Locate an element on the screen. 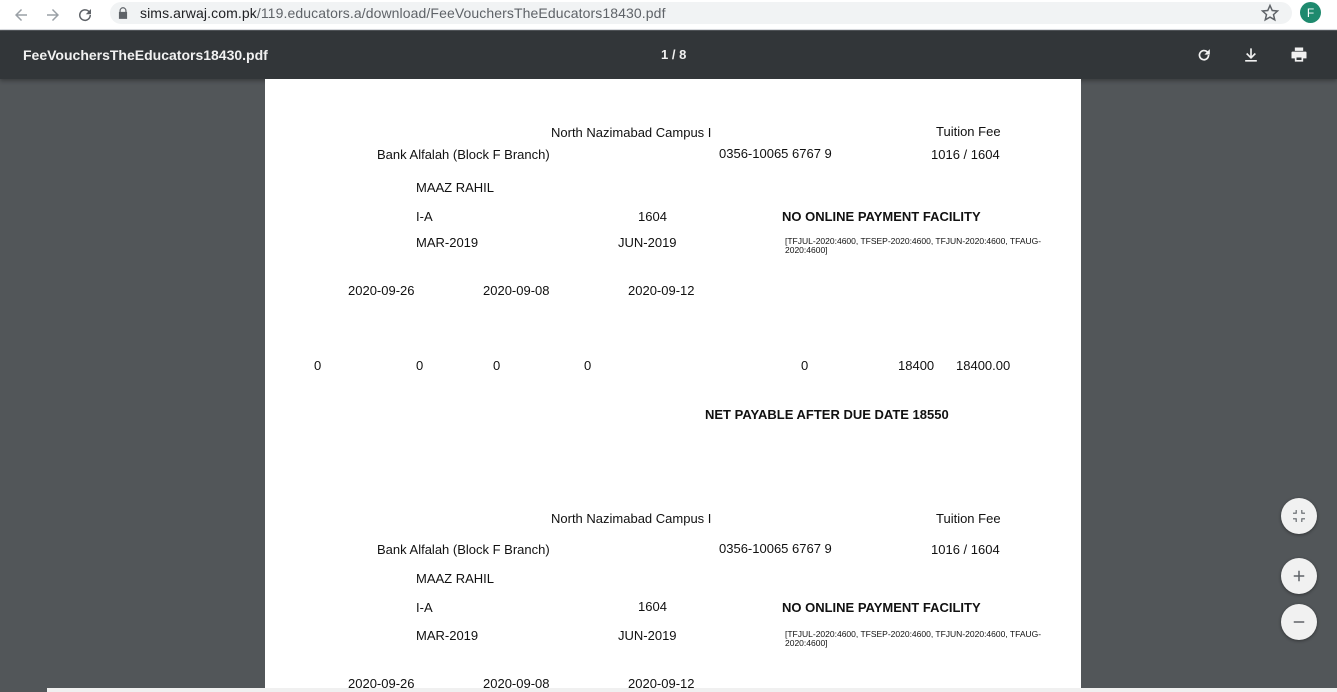 This screenshot has height=692, width=1337. fit-page-button is located at coordinates (1299, 516).